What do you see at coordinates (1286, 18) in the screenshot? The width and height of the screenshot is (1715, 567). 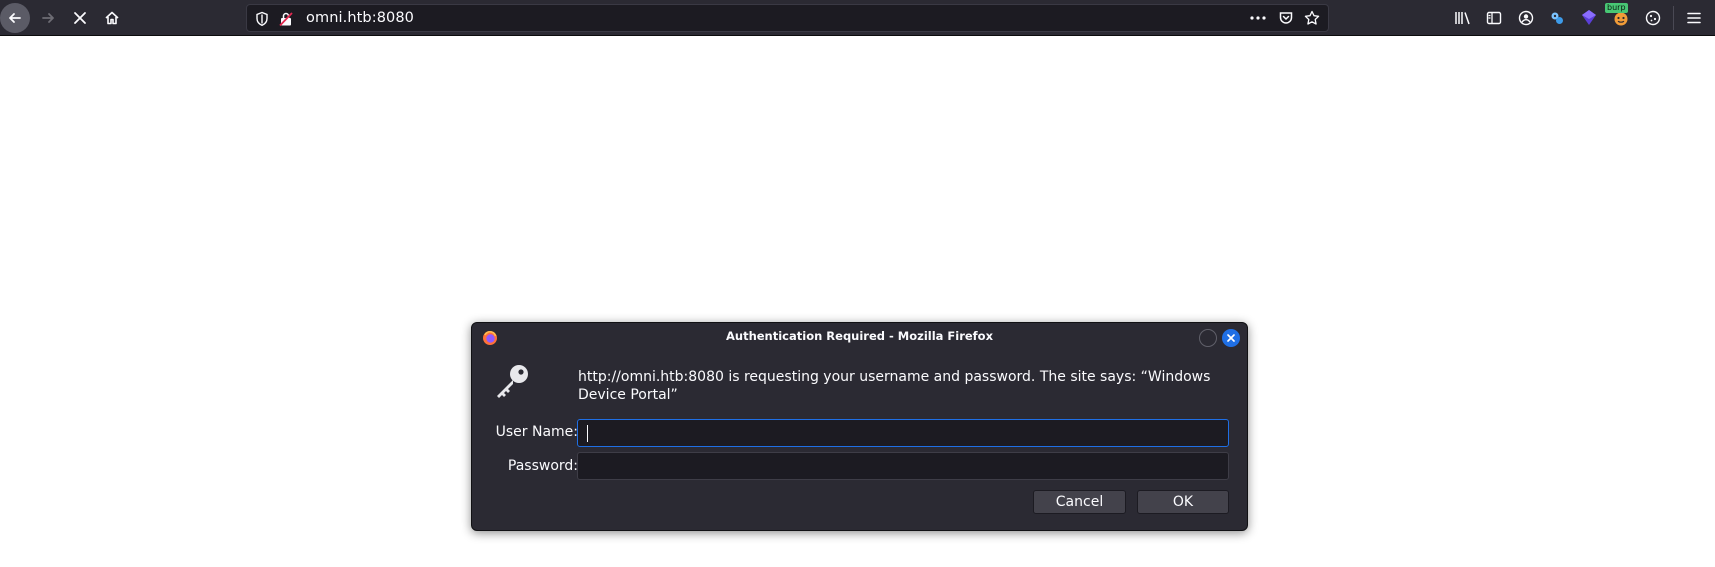 I see `pocket-icon` at bounding box center [1286, 18].